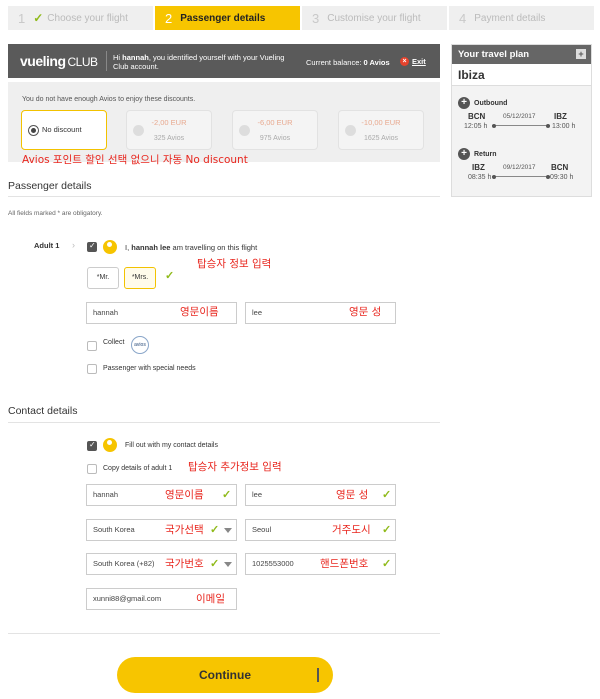 Image resolution: width=600 pixels, height=699 pixels. Describe the element at coordinates (83, 62) in the screenshot. I see `logo-sub: CLUB` at that location.